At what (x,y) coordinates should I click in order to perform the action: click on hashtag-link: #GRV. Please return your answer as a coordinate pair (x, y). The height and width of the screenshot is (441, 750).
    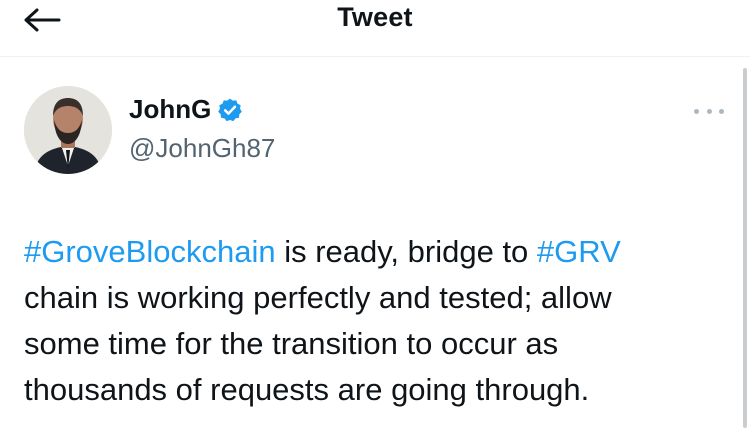
    Looking at the image, I should click on (579, 251).